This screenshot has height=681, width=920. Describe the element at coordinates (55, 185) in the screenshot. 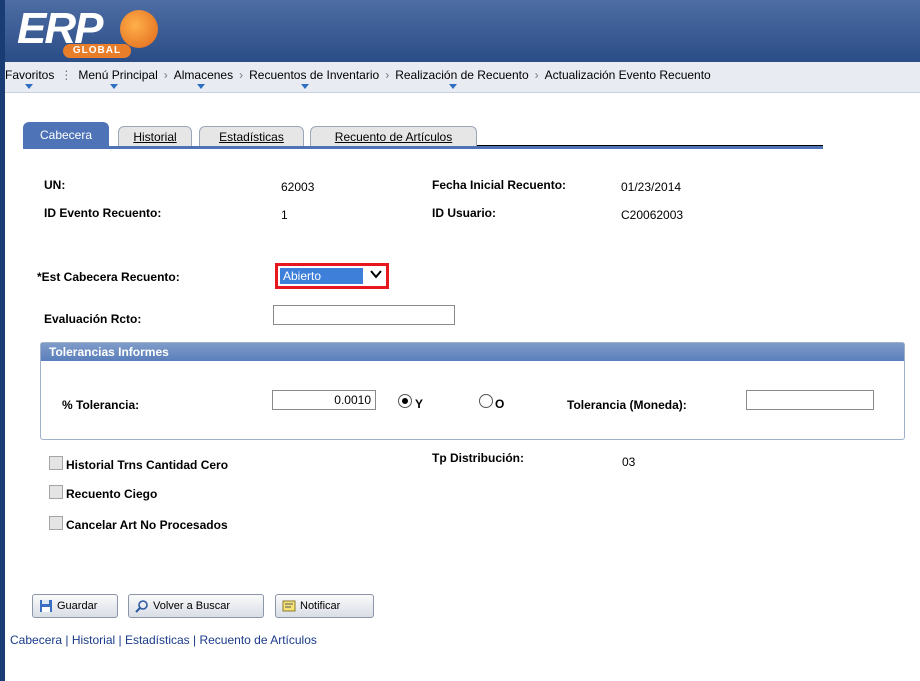

I see `un-label: UN:` at that location.